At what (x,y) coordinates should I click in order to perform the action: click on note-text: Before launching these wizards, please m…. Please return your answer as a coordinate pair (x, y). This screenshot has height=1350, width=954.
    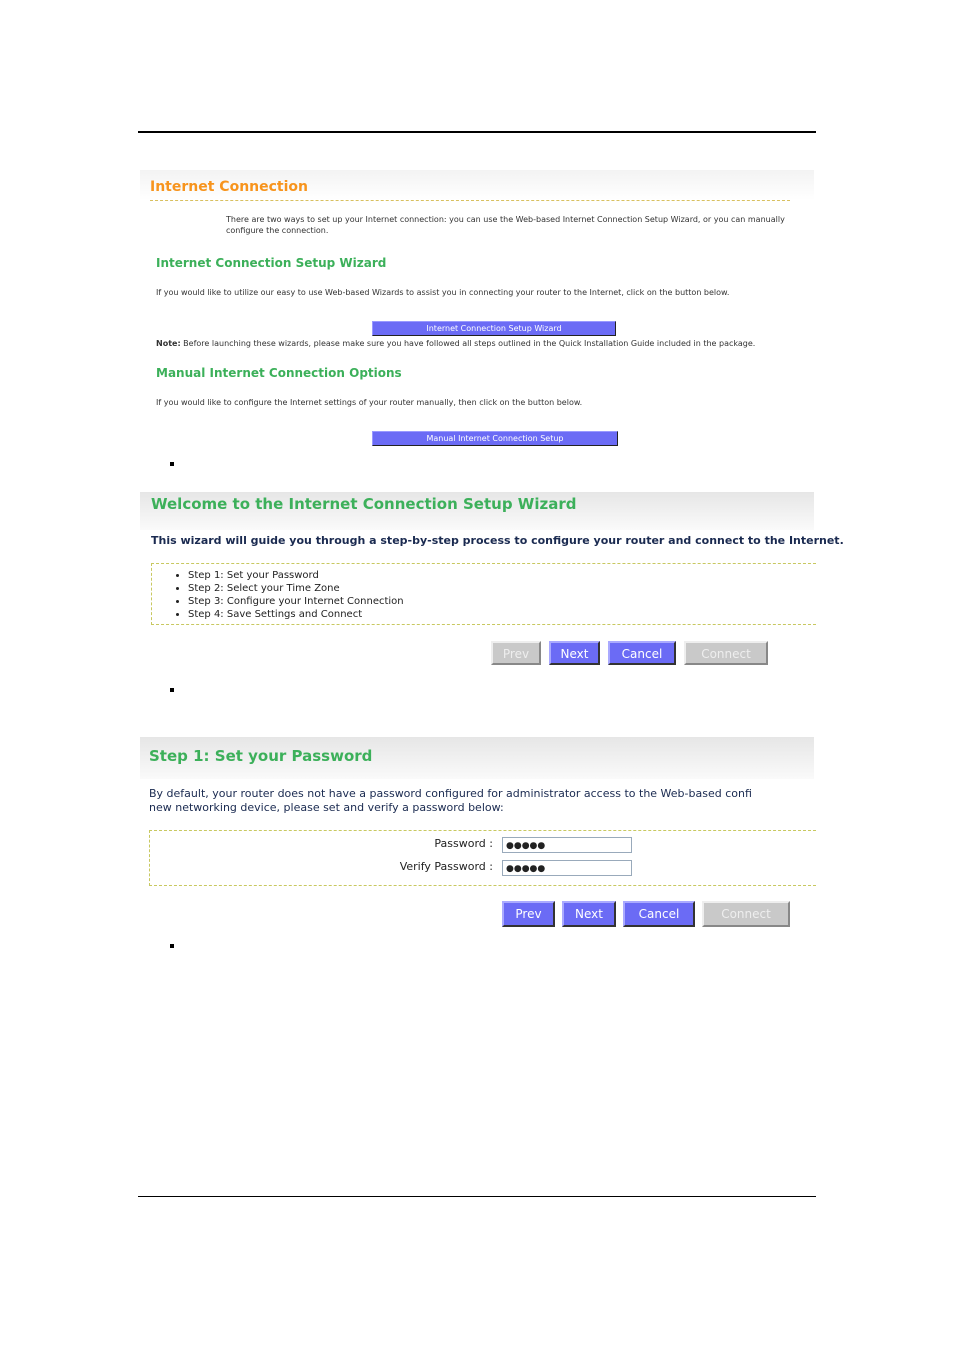
    Looking at the image, I should click on (468, 343).